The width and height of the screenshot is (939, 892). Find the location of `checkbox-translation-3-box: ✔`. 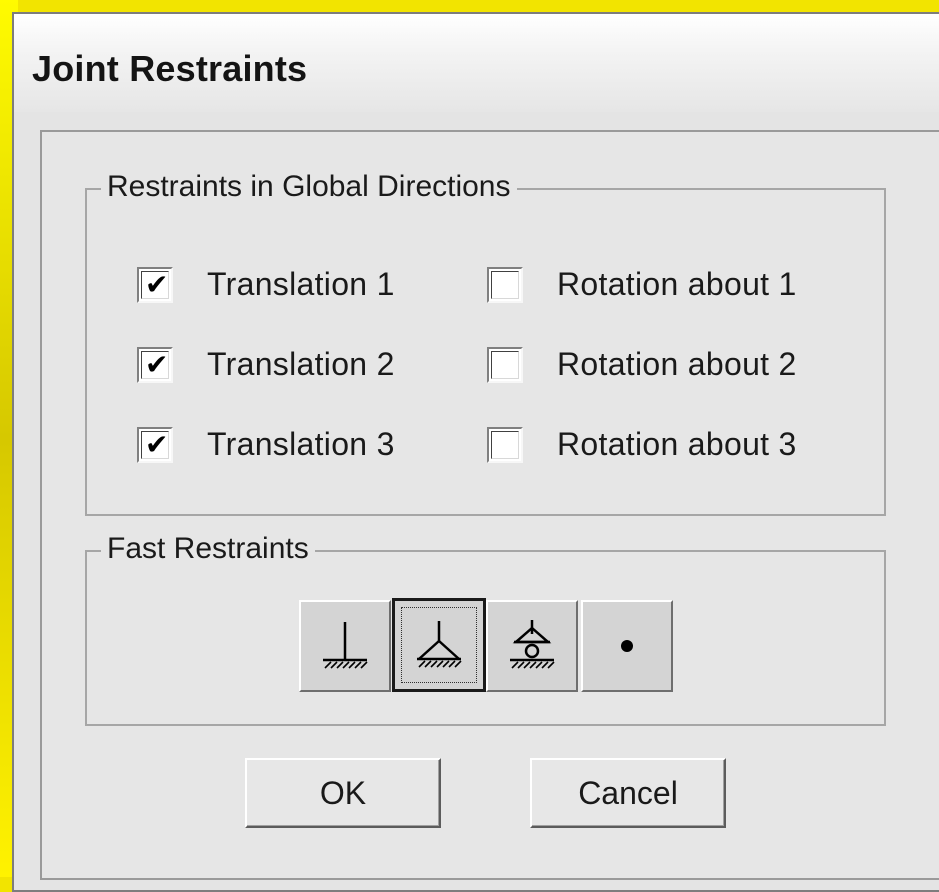

checkbox-translation-3-box: ✔ is located at coordinates (155, 444).